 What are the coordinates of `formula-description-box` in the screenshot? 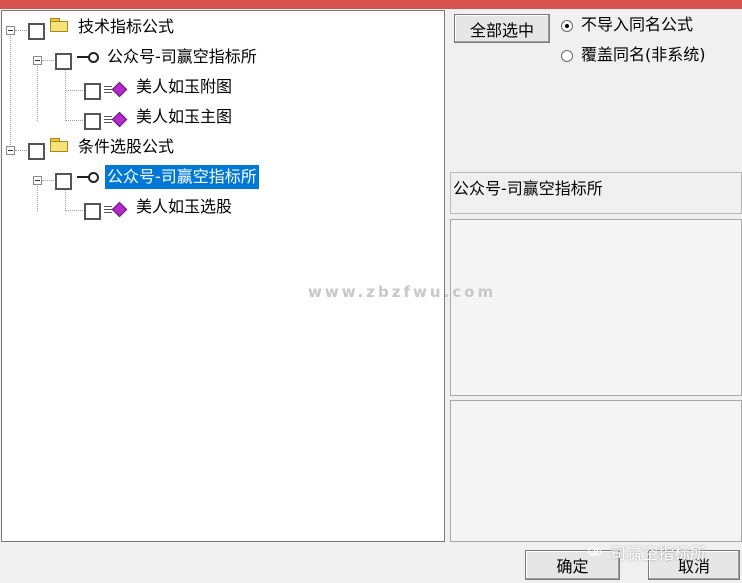 It's located at (596, 307).